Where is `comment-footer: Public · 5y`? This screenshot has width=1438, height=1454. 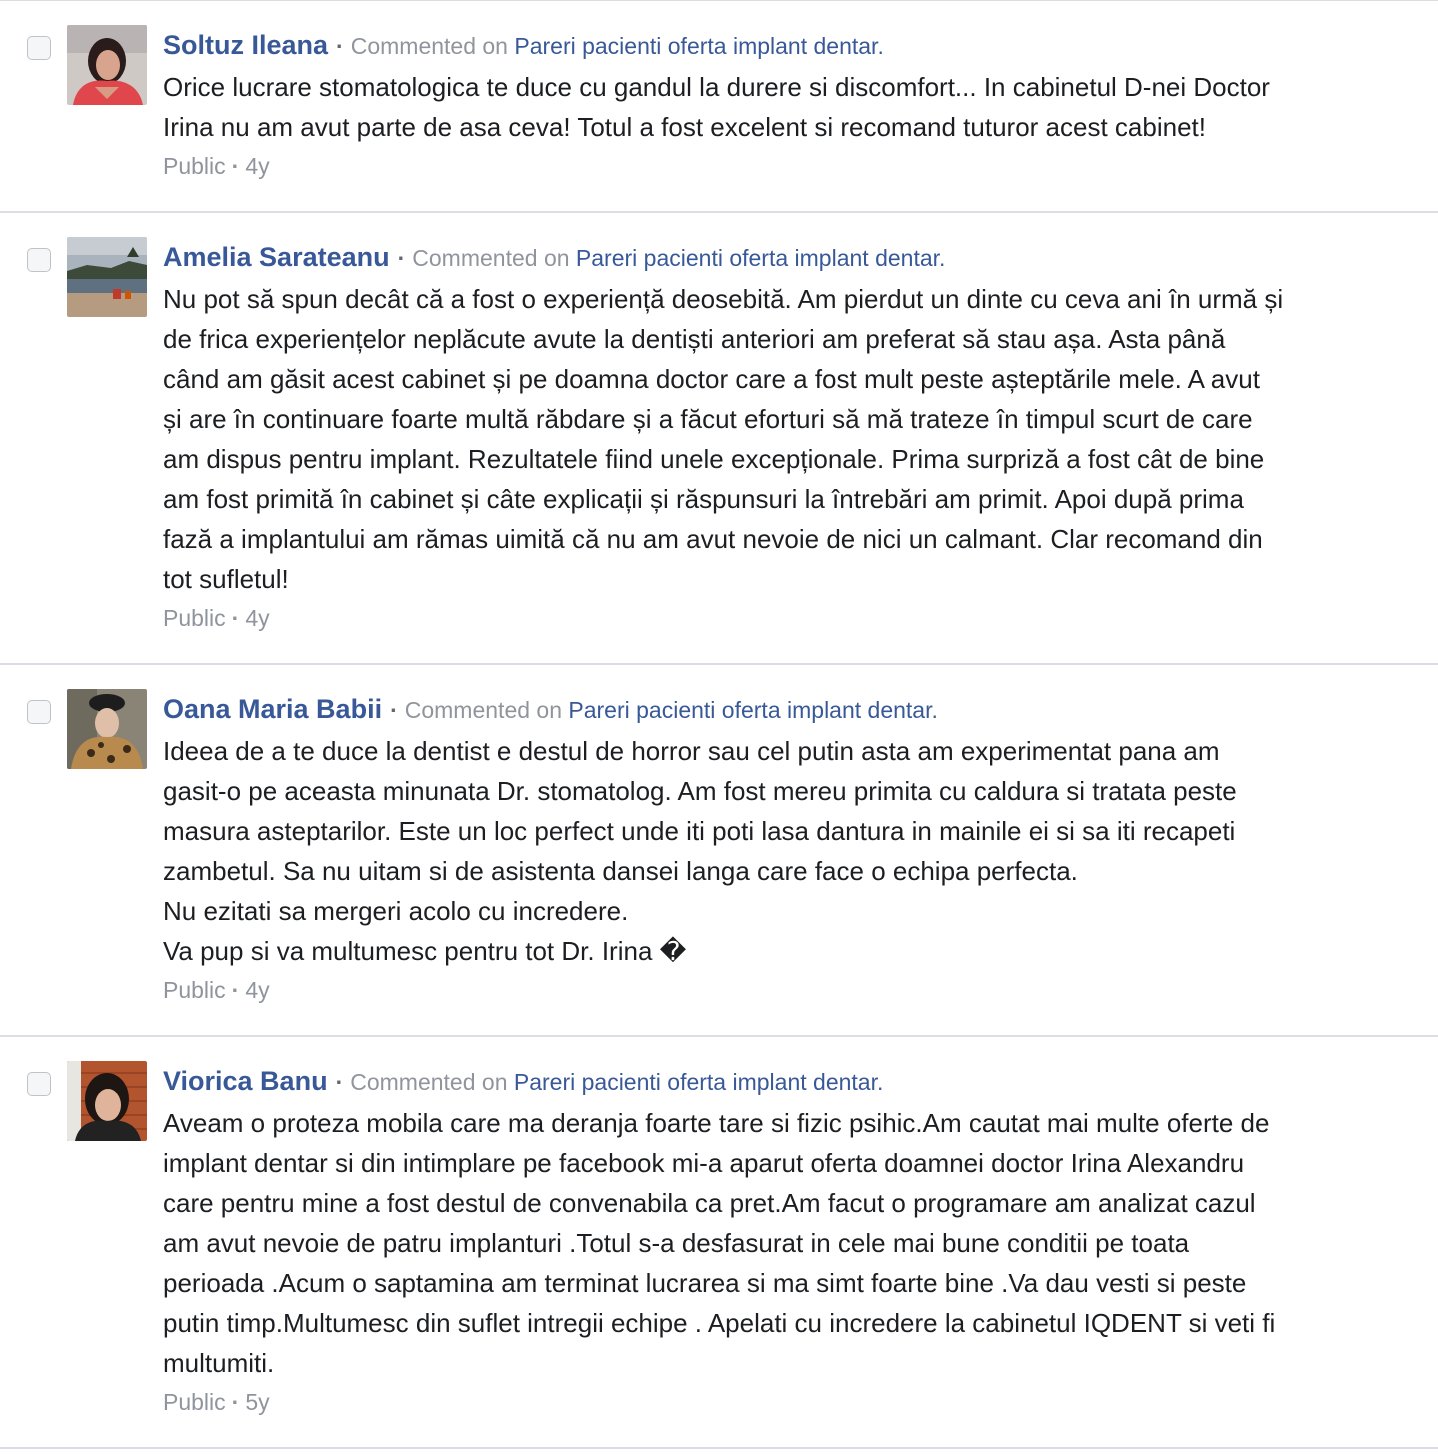
comment-footer: Public · 5y is located at coordinates (792, 1402).